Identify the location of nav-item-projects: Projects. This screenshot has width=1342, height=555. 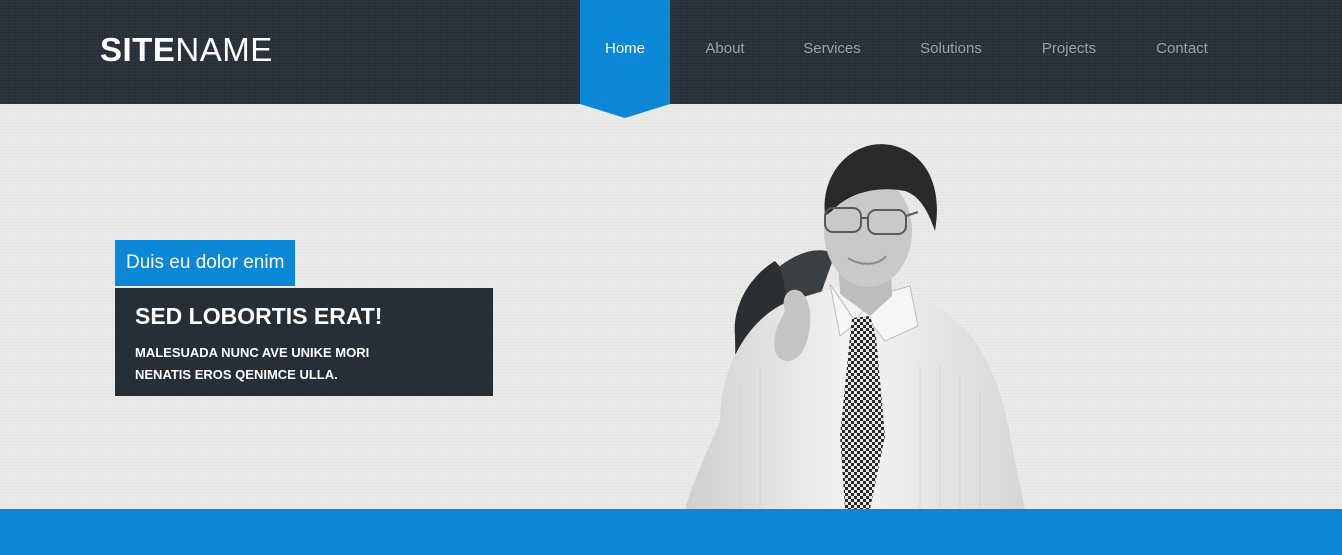
(1069, 52).